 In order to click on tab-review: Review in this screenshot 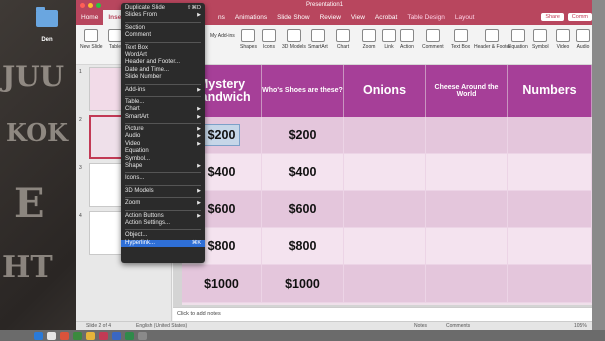, I will do `click(330, 17)`.